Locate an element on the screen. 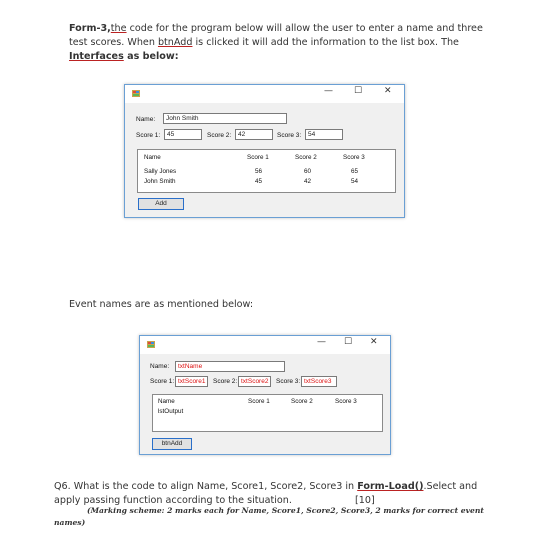  list-row-2-score3: 54 is located at coordinates (355, 181).